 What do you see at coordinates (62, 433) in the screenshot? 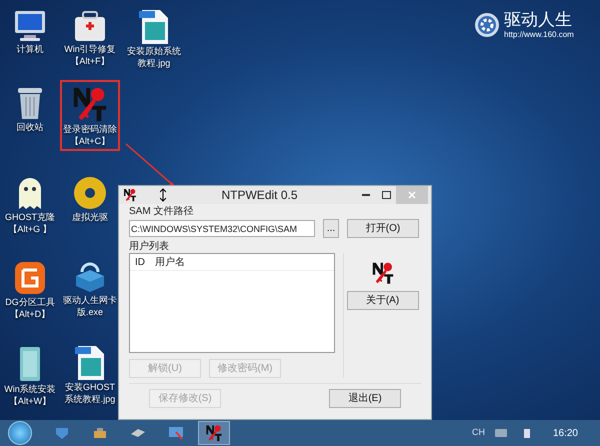
I see `shield-icon` at bounding box center [62, 433].